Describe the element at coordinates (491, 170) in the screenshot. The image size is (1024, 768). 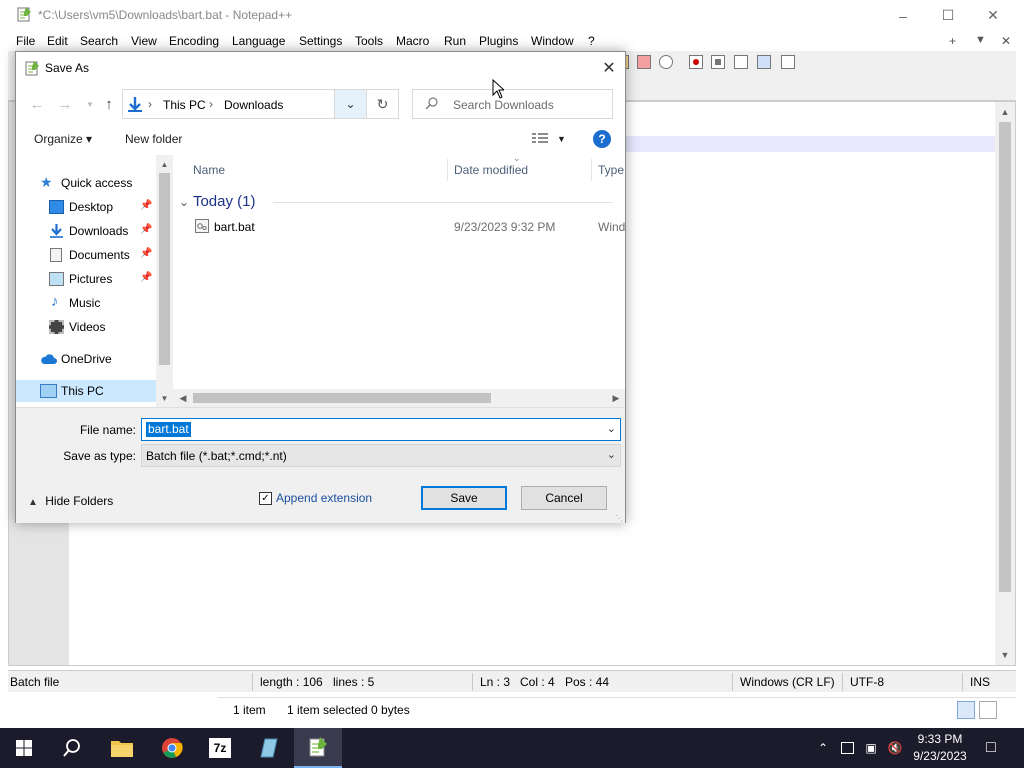
I see `column-header-date: Date modified` at that location.